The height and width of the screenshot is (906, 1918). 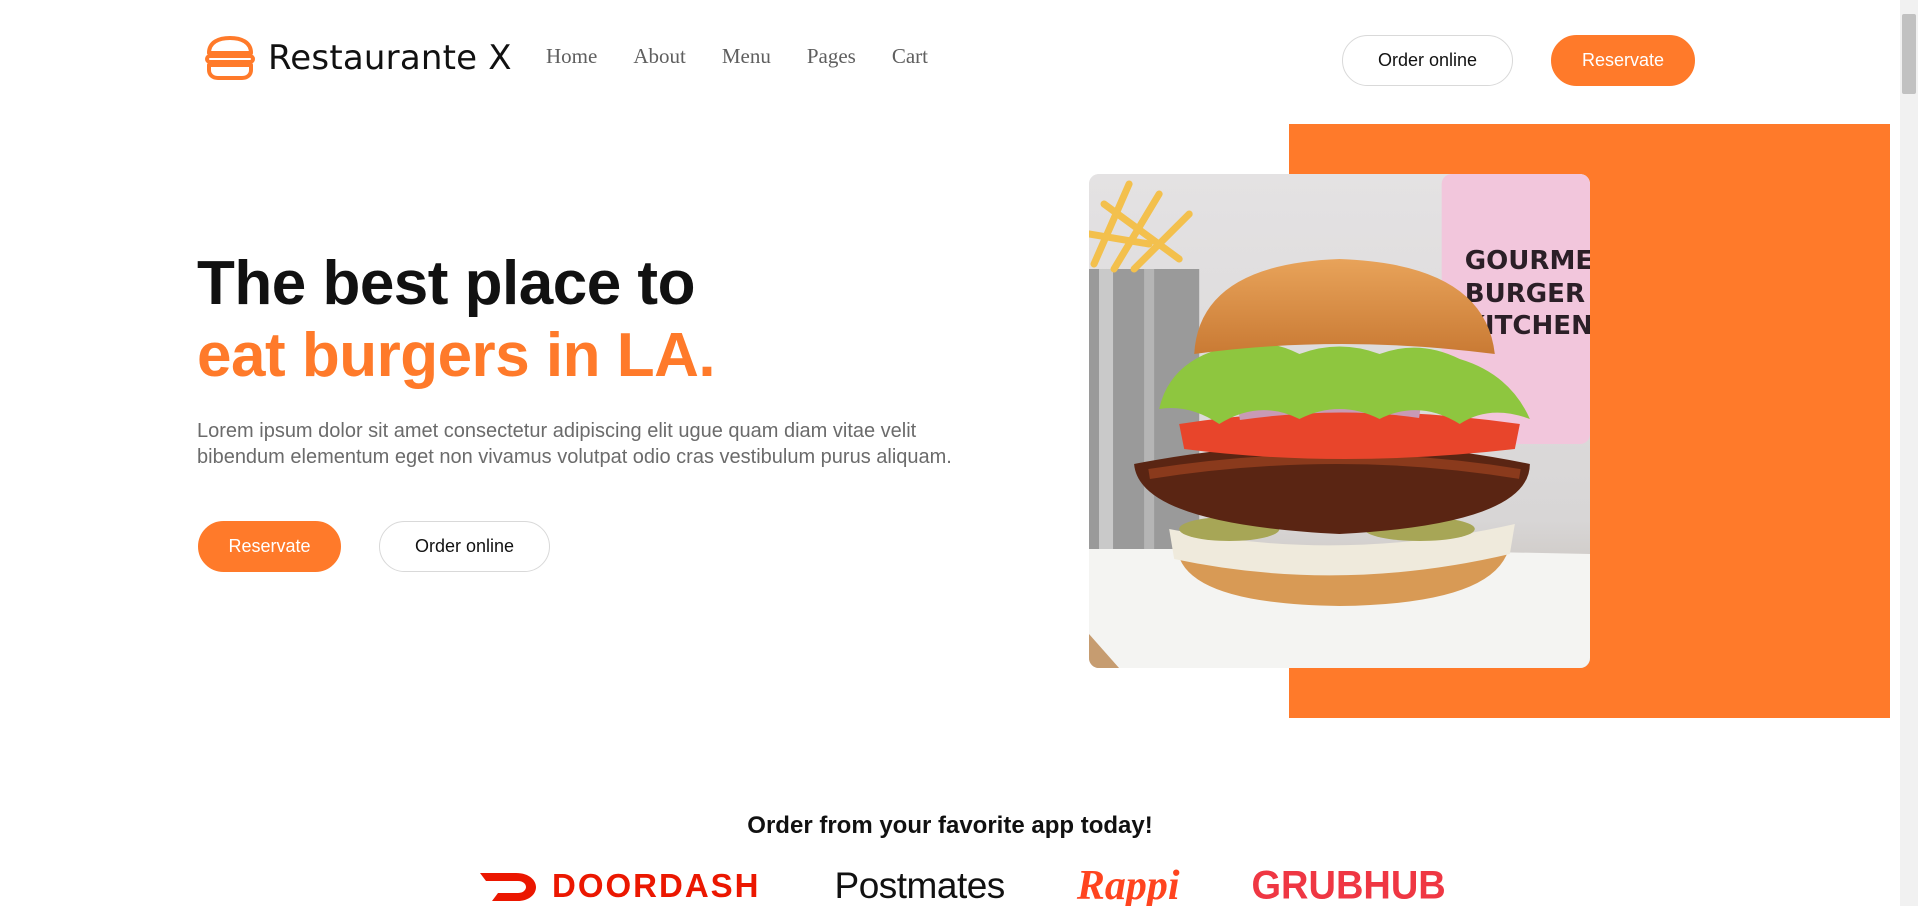 I want to click on header-reservate-button: Reservate, so click(x=1623, y=60).